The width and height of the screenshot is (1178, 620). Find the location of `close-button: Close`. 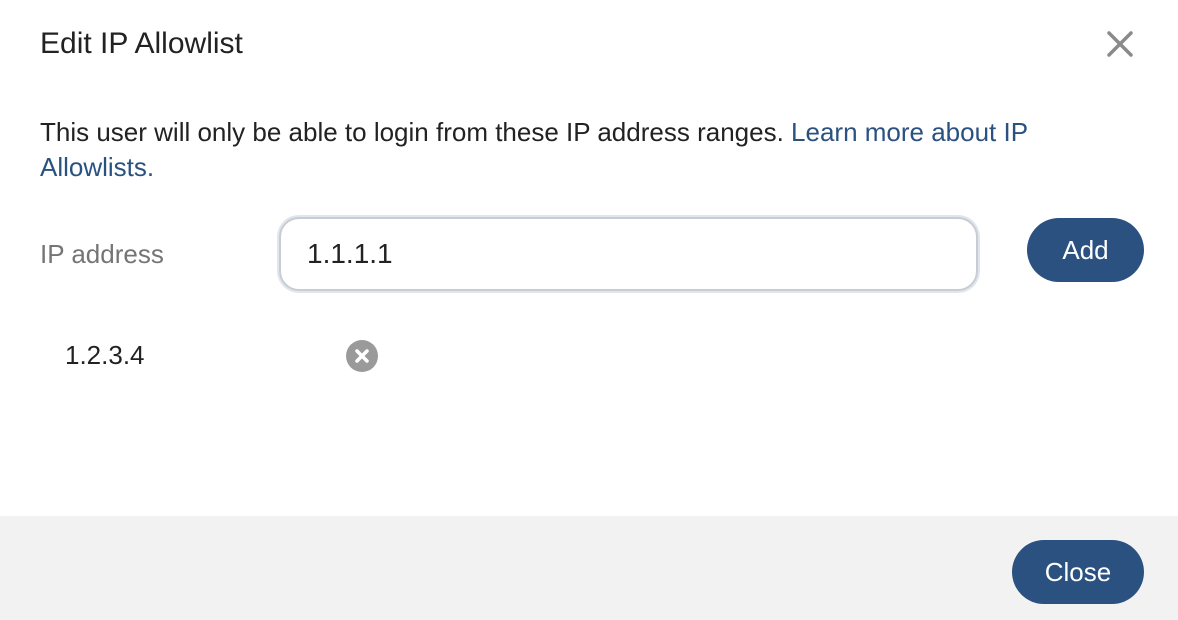

close-button: Close is located at coordinates (1078, 572).